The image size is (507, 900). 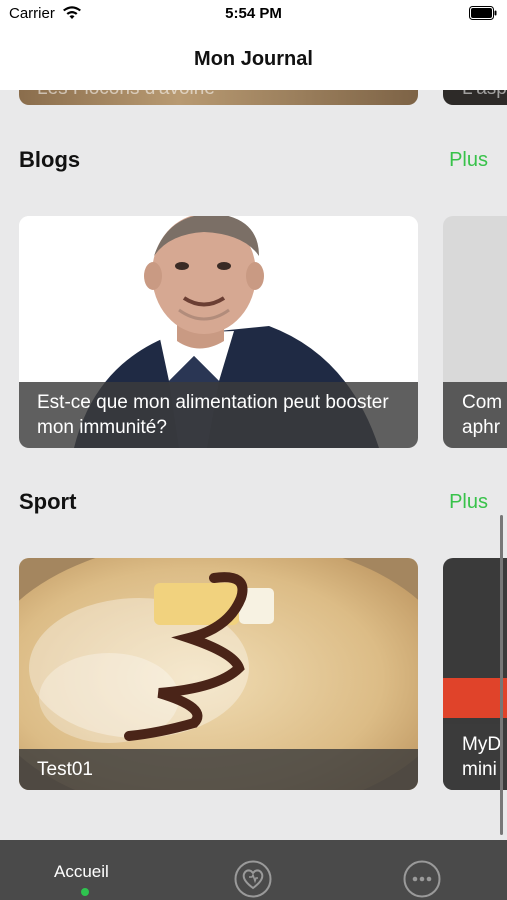 I want to click on sport-card-peek-caption: MyD mini, so click(x=475, y=757).